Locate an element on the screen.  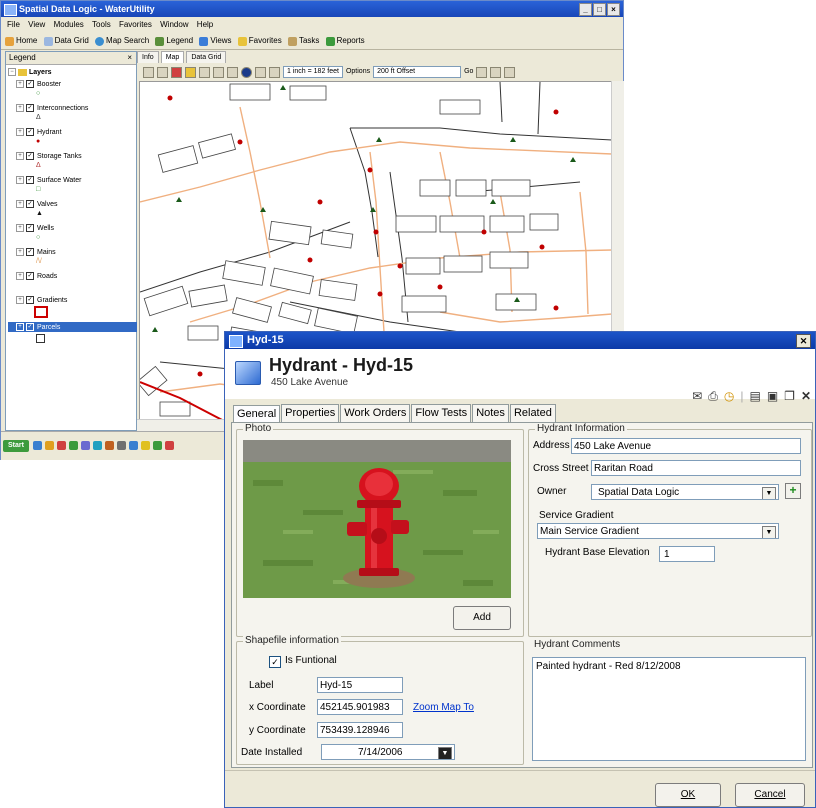
go-button: Go is located at coordinates (468, 72).